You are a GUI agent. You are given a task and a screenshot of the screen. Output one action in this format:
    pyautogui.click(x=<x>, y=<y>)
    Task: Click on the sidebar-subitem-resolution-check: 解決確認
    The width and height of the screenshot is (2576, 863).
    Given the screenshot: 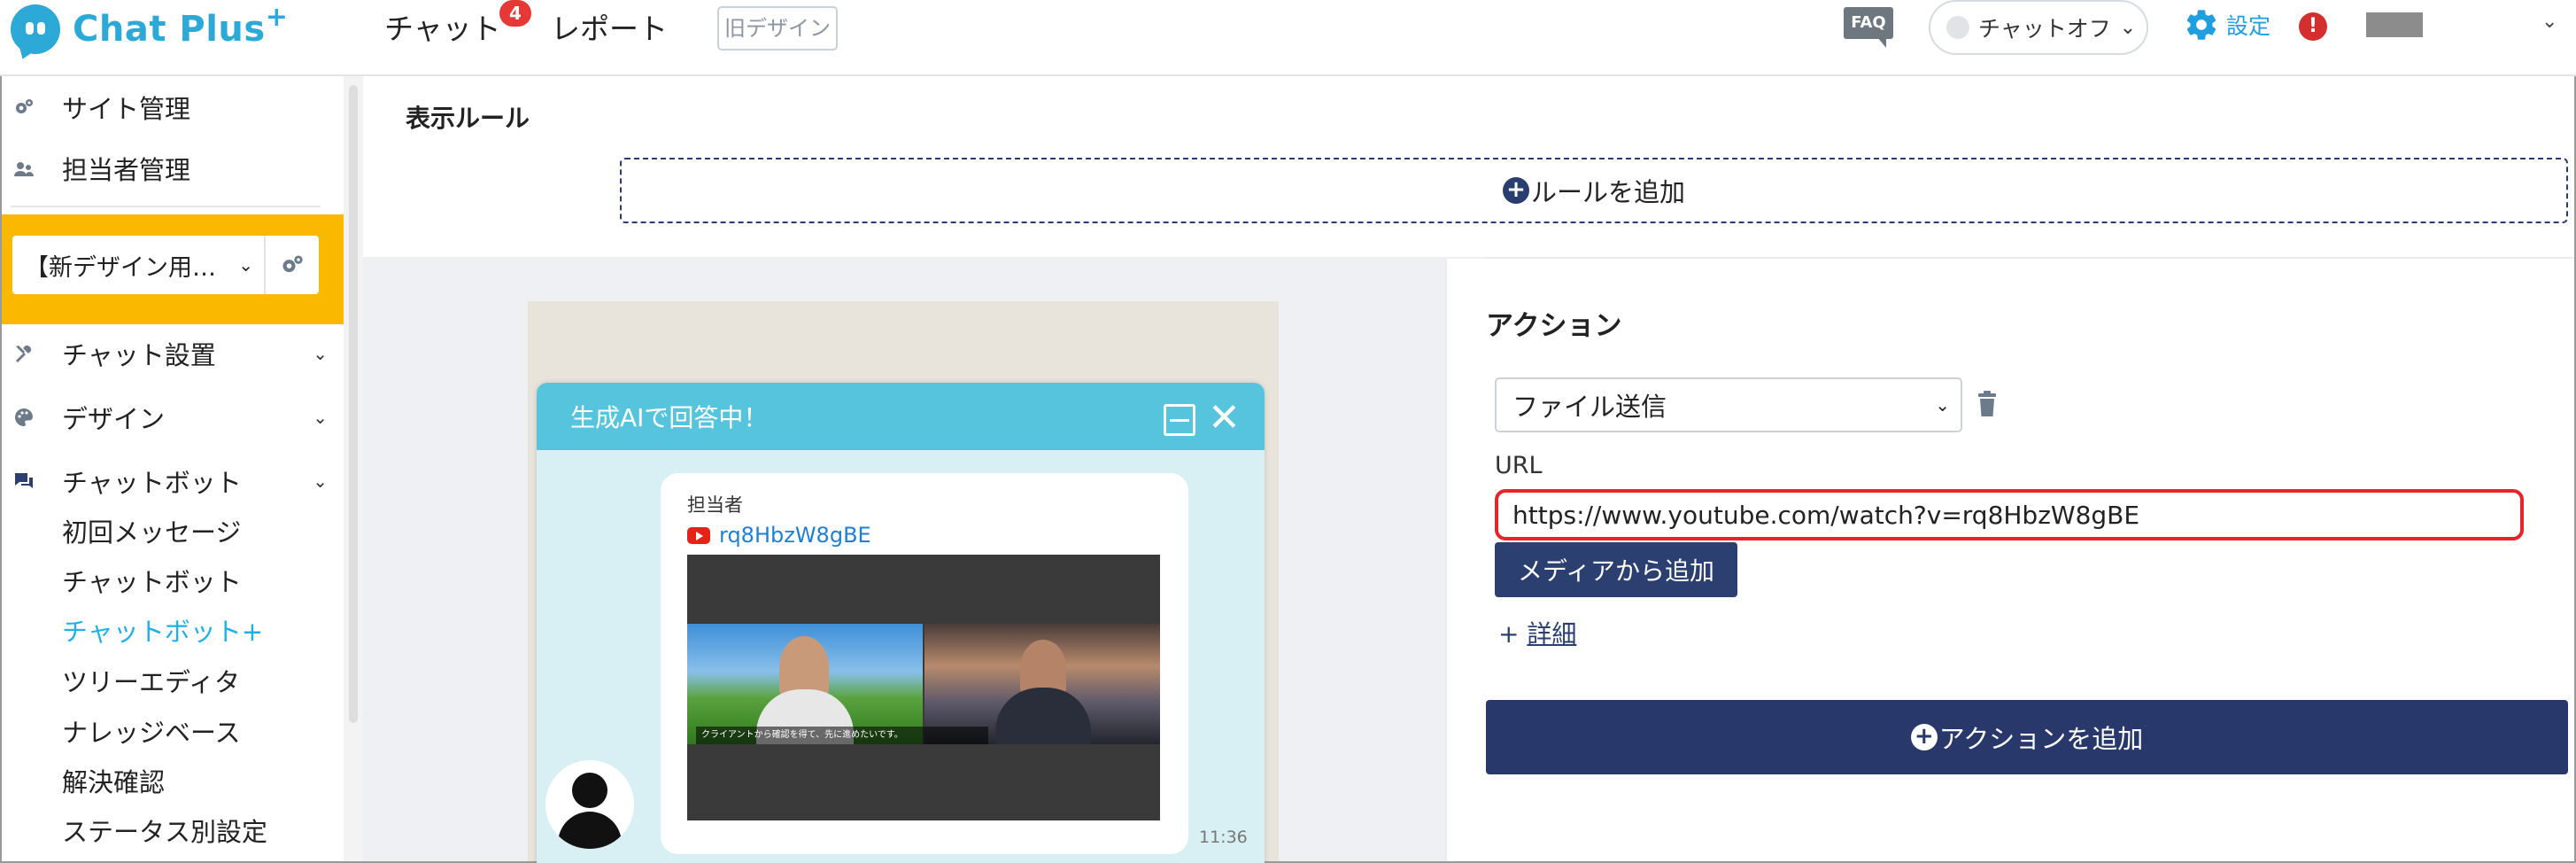 What is the action you would take?
    pyautogui.click(x=113, y=780)
    